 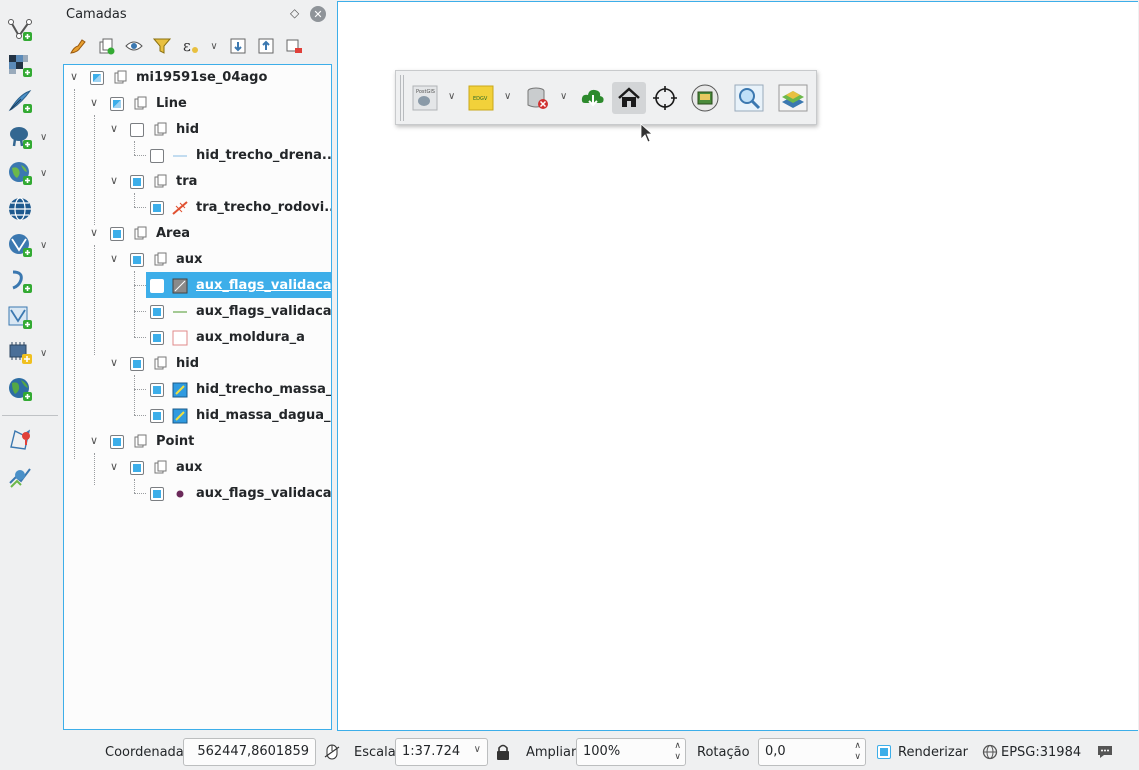 I want to click on new-vector-layer-button, so click(x=28, y=29).